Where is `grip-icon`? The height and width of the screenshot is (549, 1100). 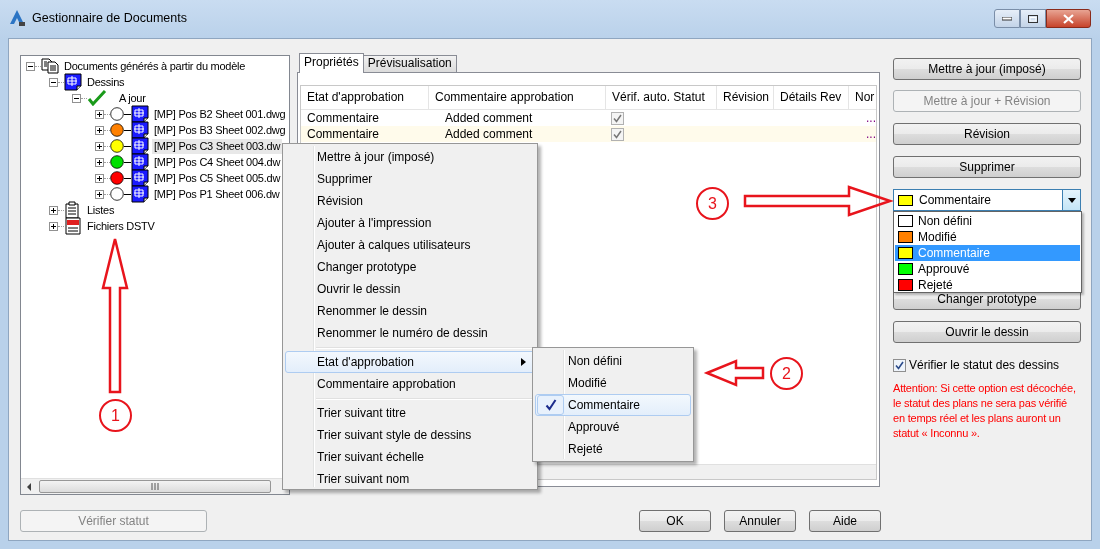
grip-icon is located at coordinates (155, 486).